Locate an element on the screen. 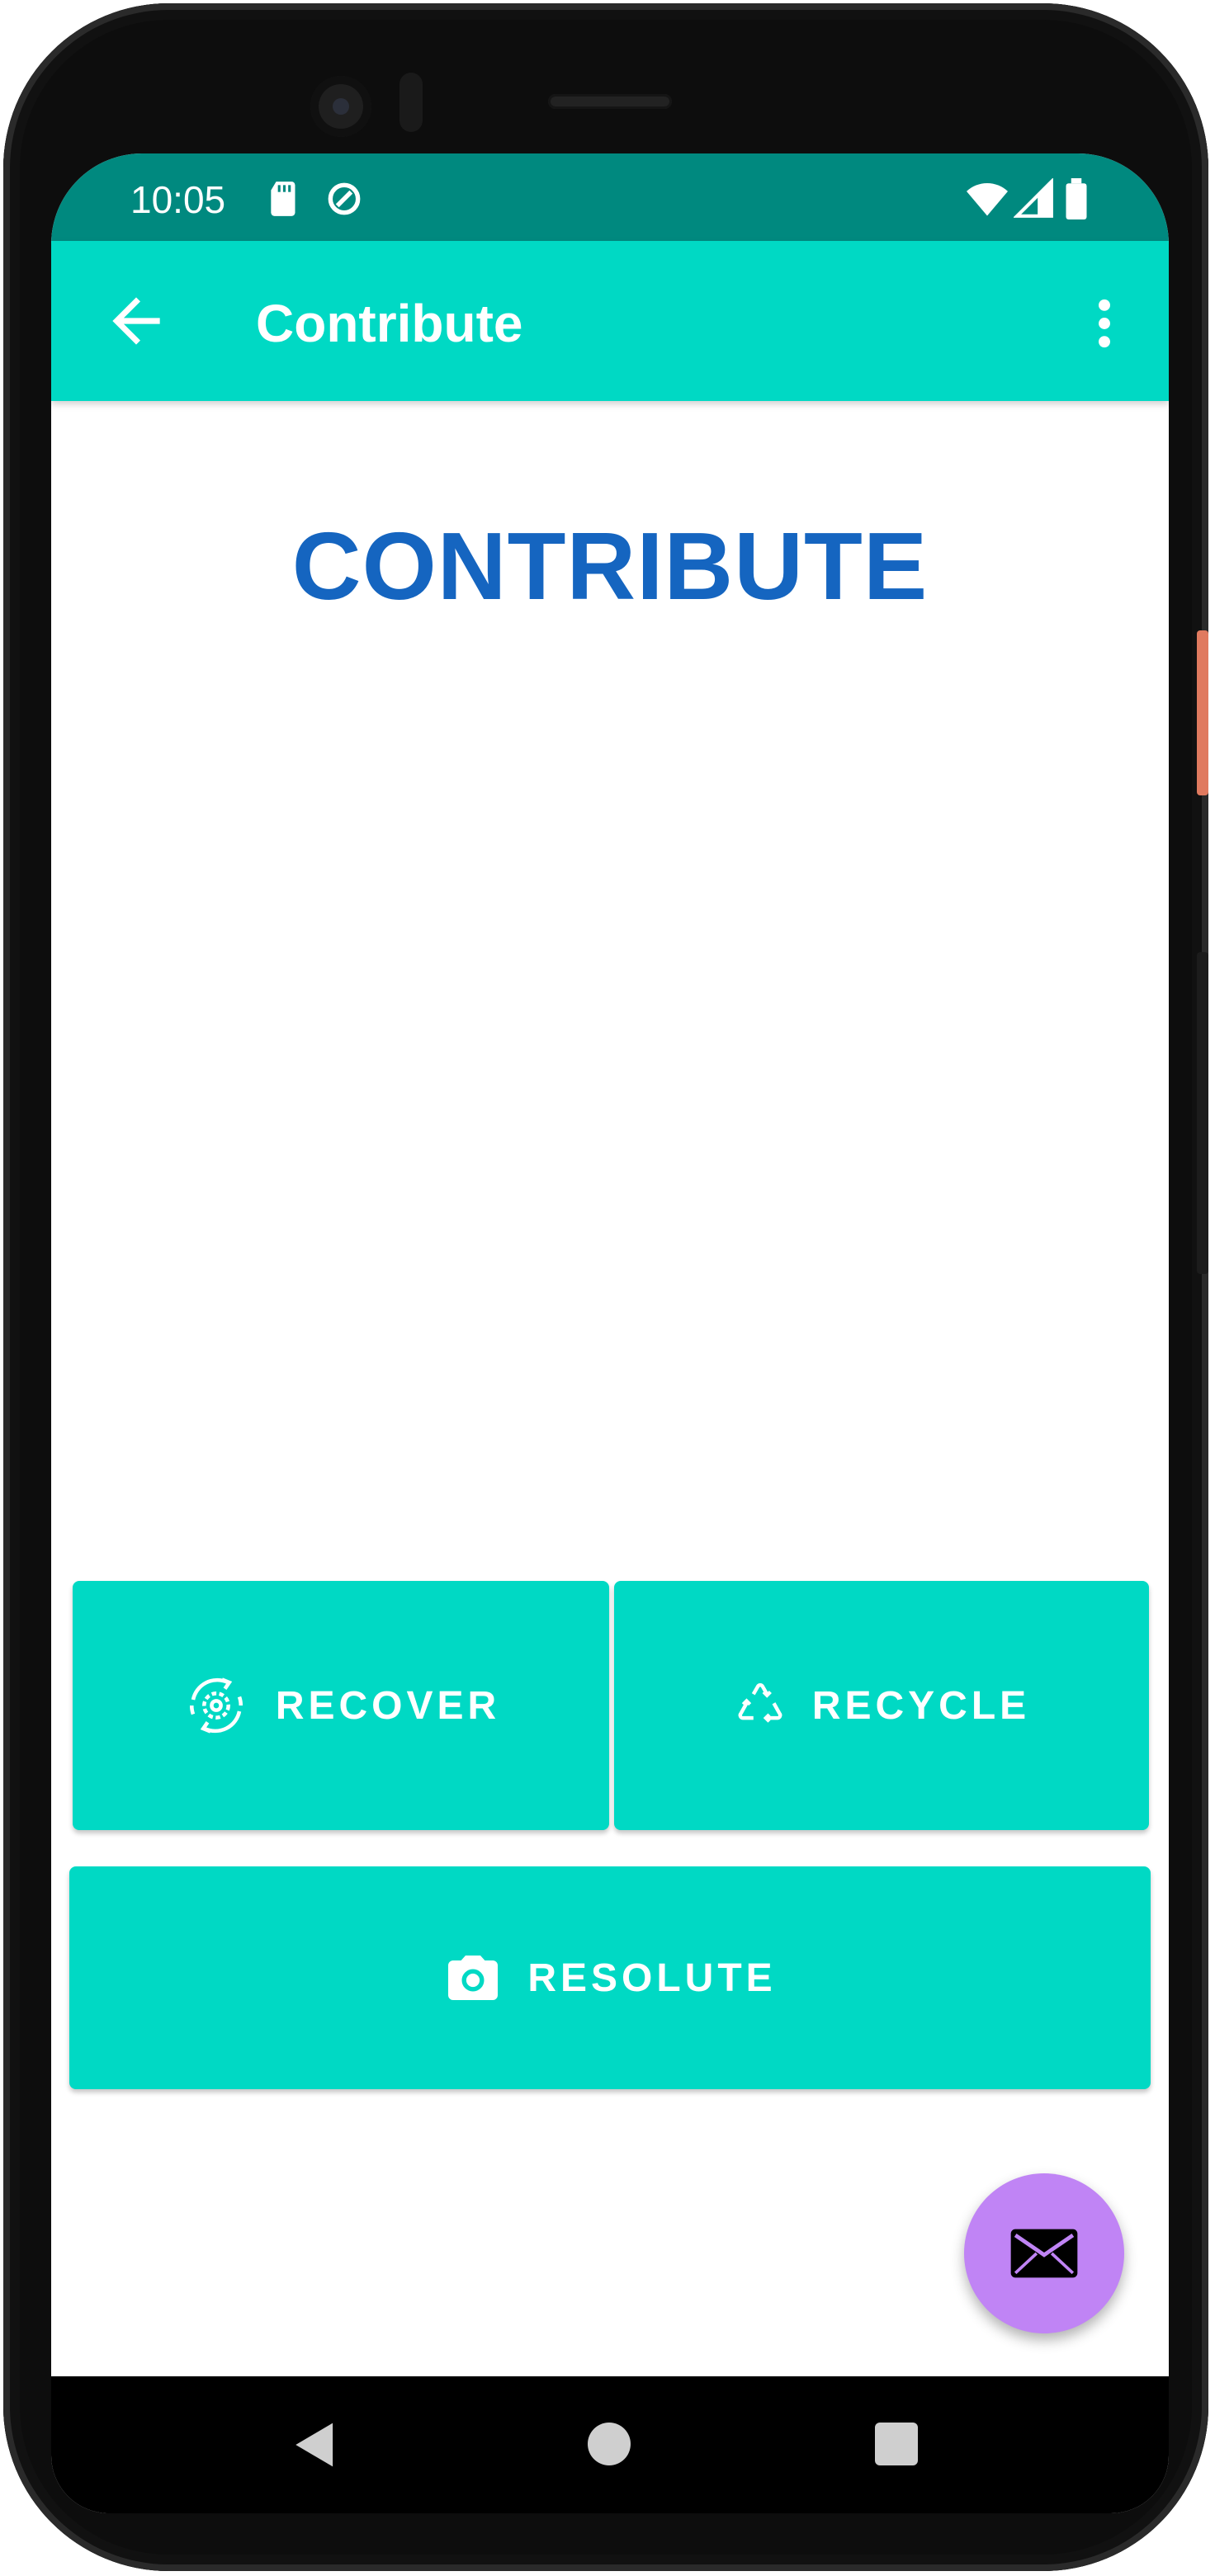 The image size is (1215, 2576). power-button is located at coordinates (1202, 712).